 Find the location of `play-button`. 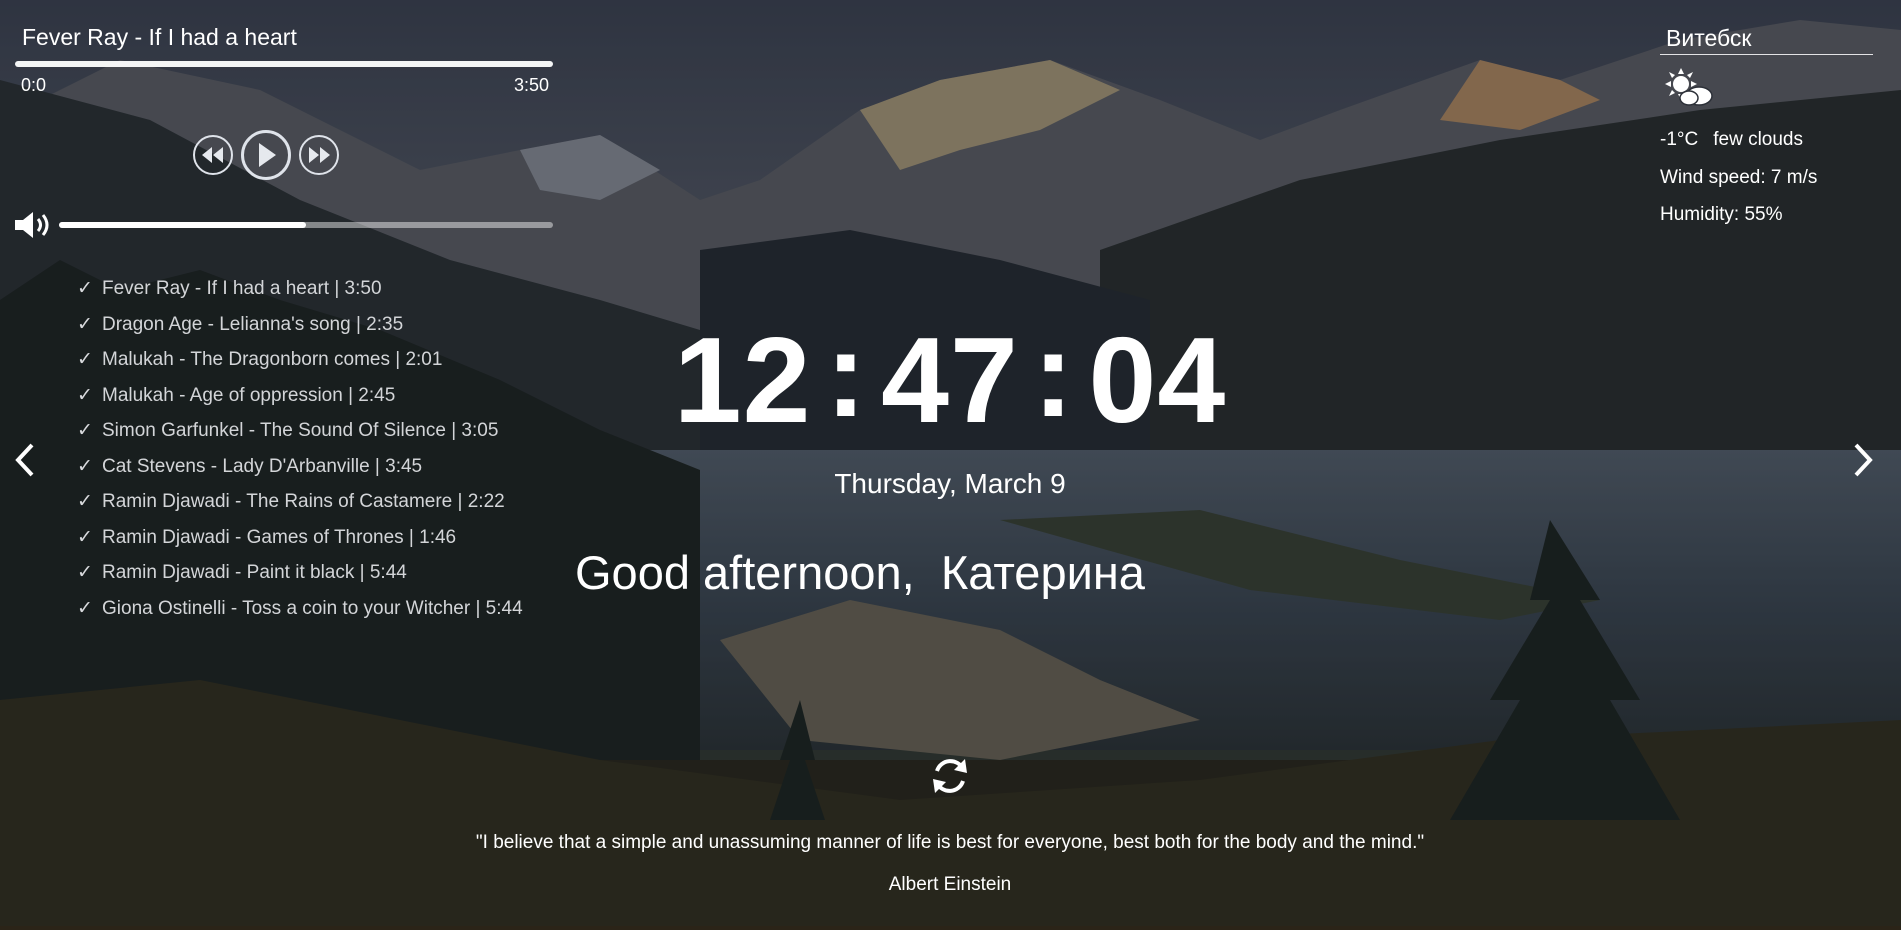

play-button is located at coordinates (266, 155).